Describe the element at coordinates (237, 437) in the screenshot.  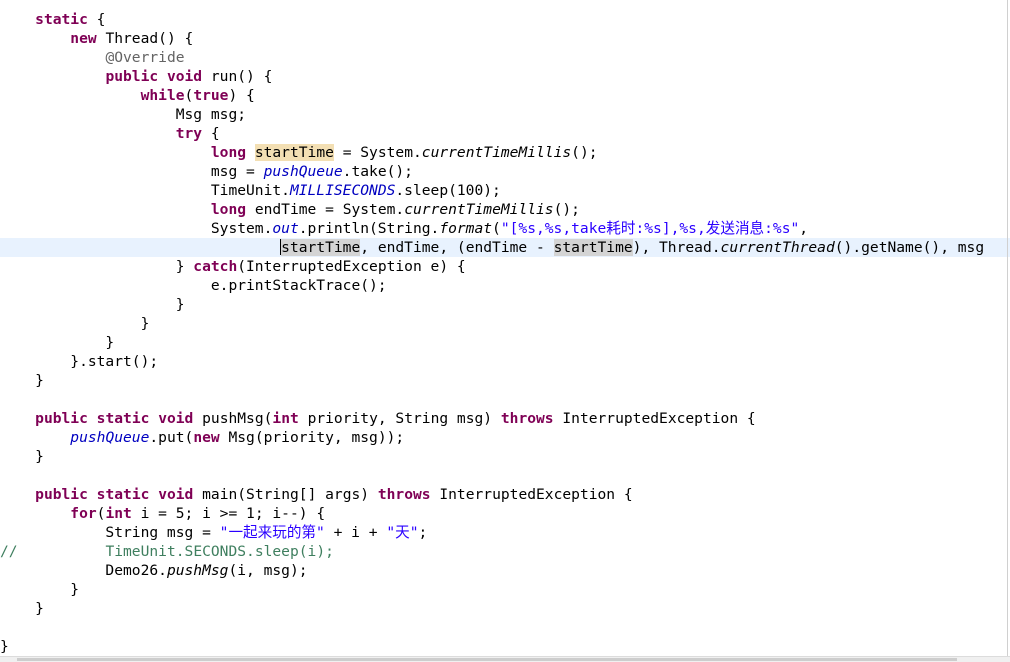
I see `code-line: pushQueue.put(new Msg(priority, msg));` at that location.